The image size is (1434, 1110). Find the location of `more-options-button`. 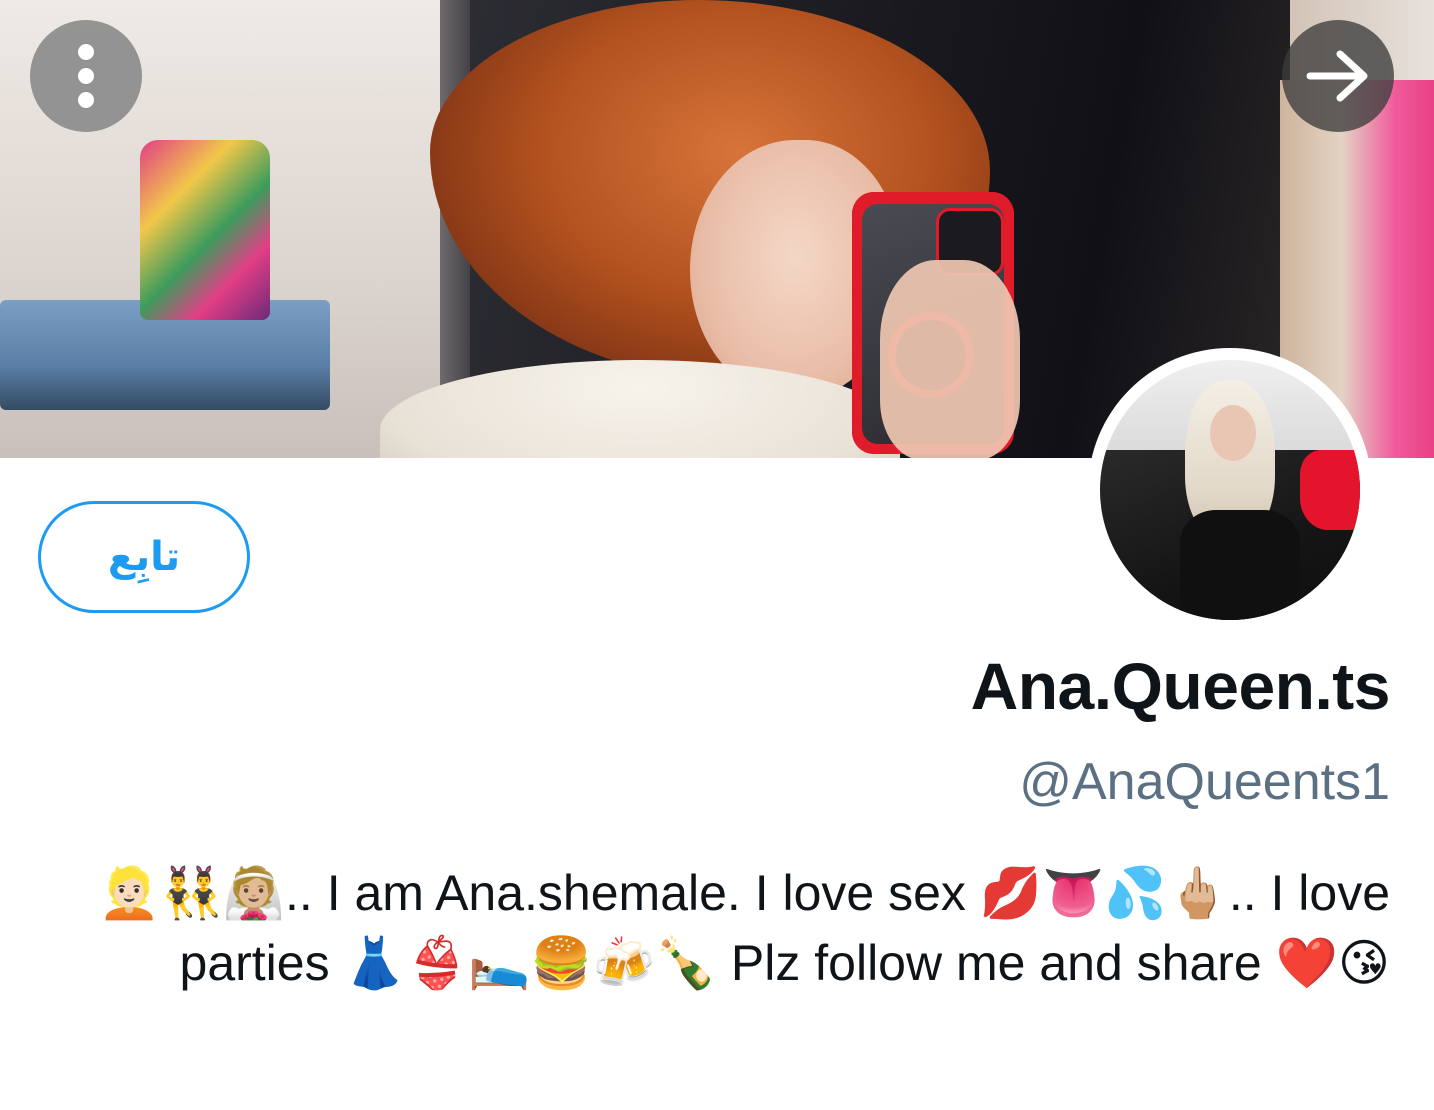

more-options-button is located at coordinates (86, 76).